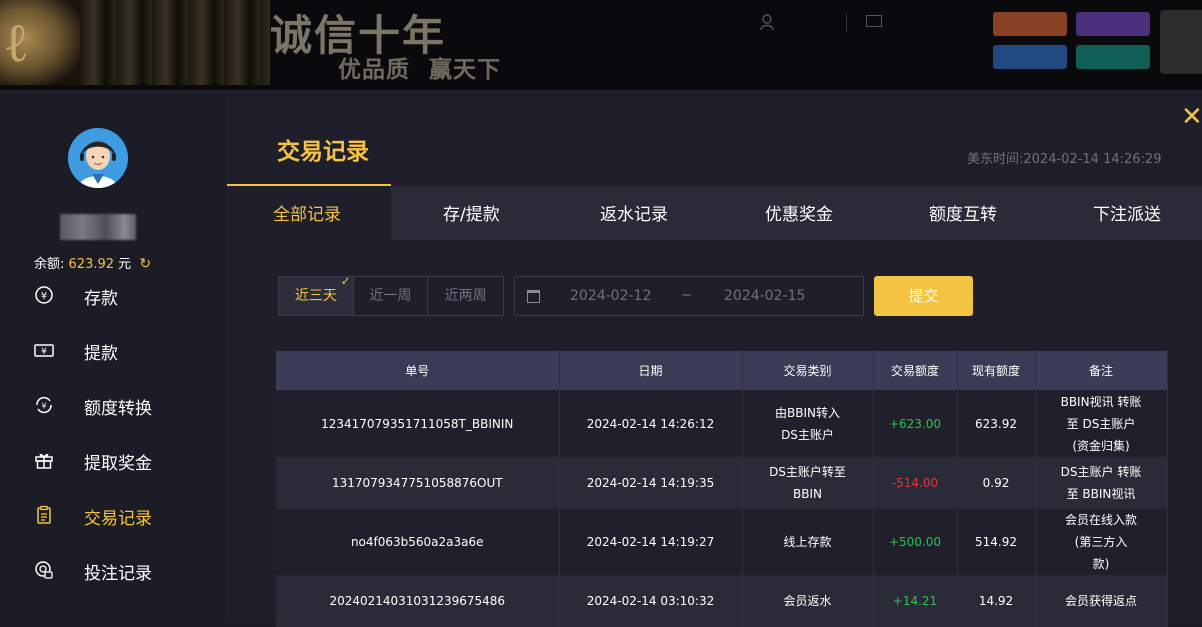  I want to click on txn-note: 会员在线入款 (第三方入 款), so click(1101, 542).